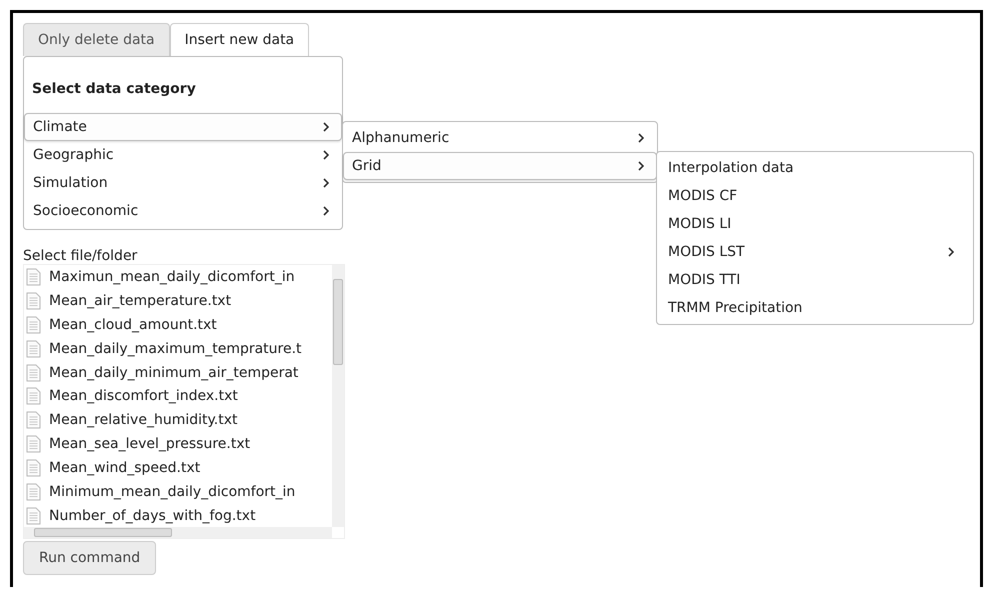  What do you see at coordinates (183, 127) in the screenshot?
I see `menu-item: Climate` at bounding box center [183, 127].